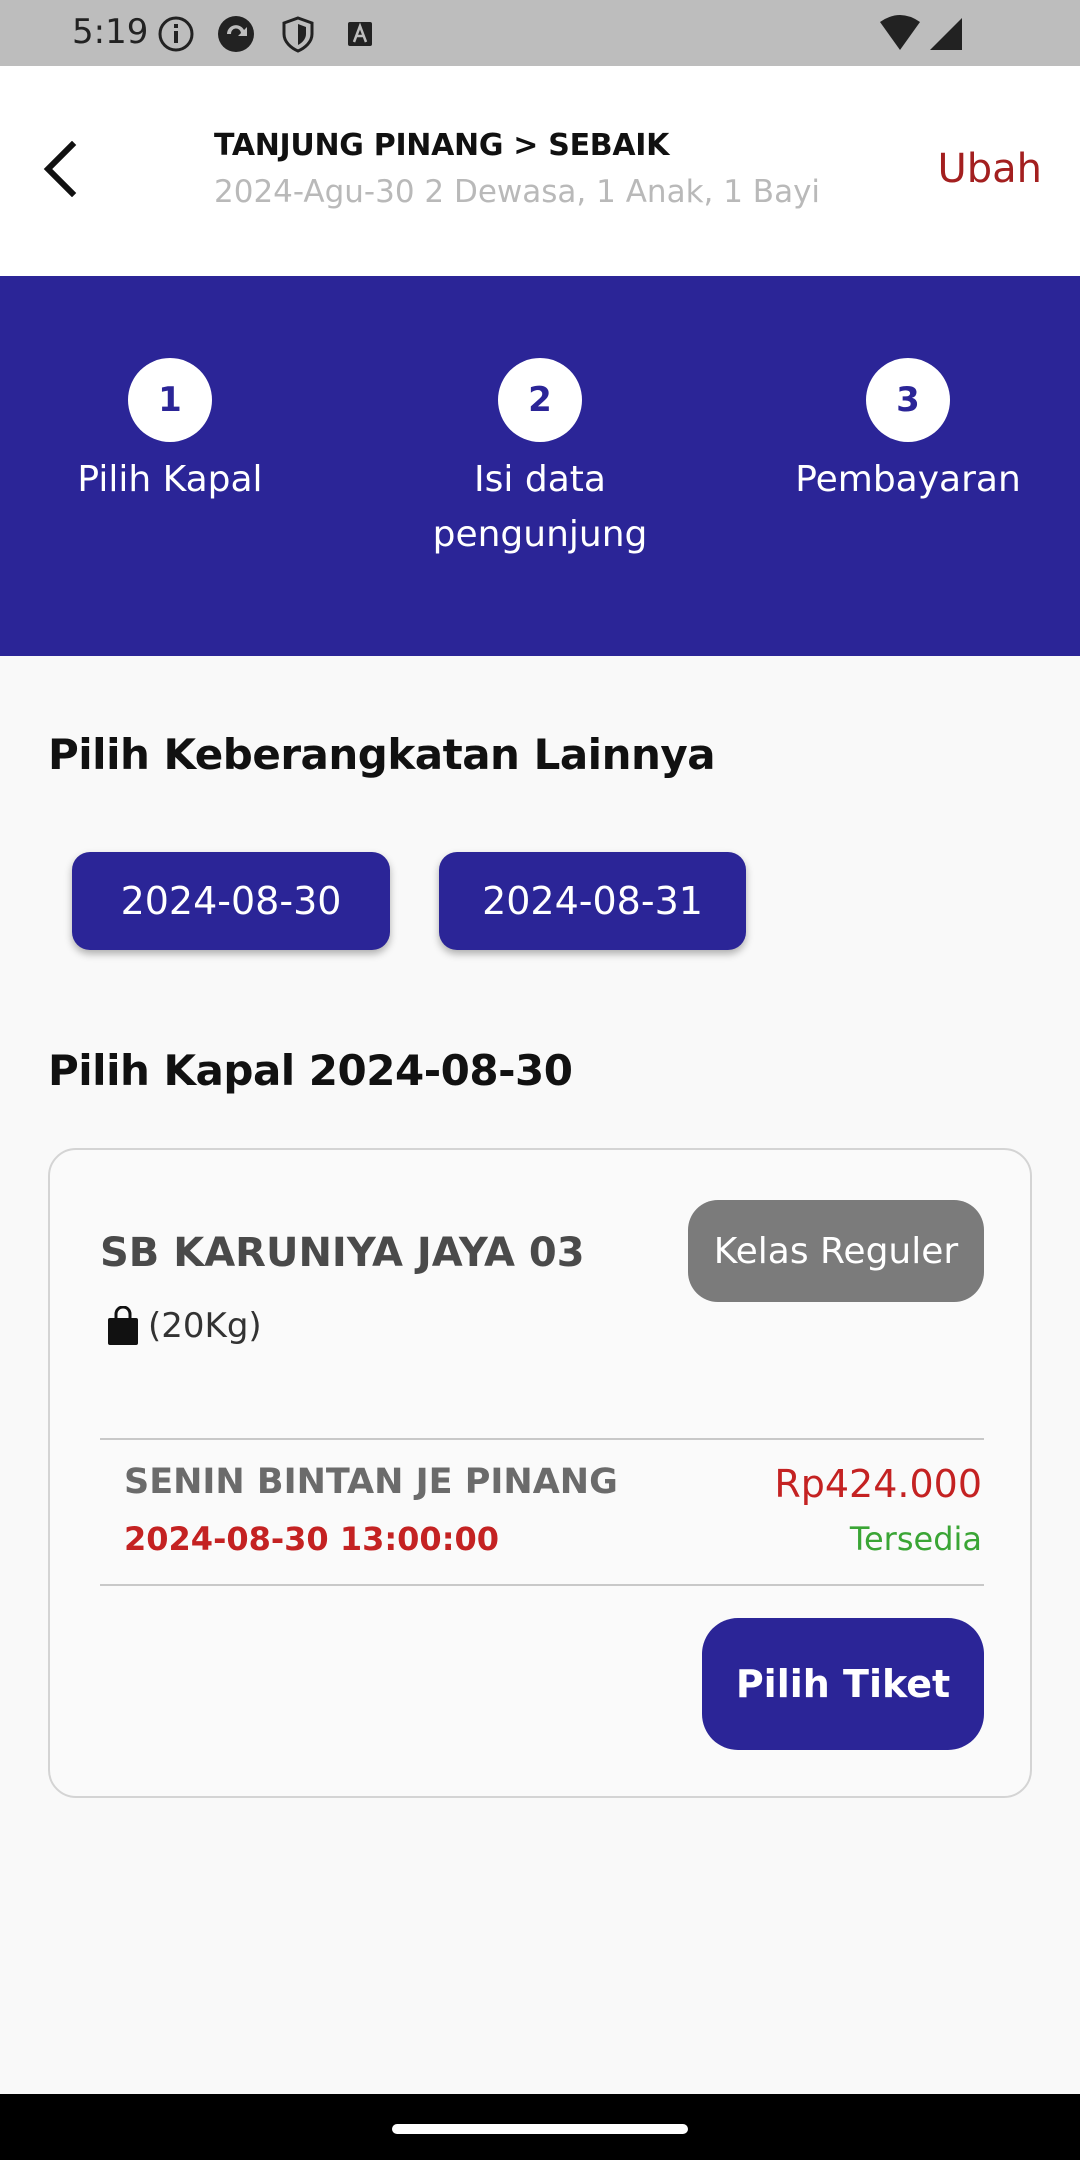  I want to click on step-choose-ship: 1 Pilih Kapal, so click(170, 432).